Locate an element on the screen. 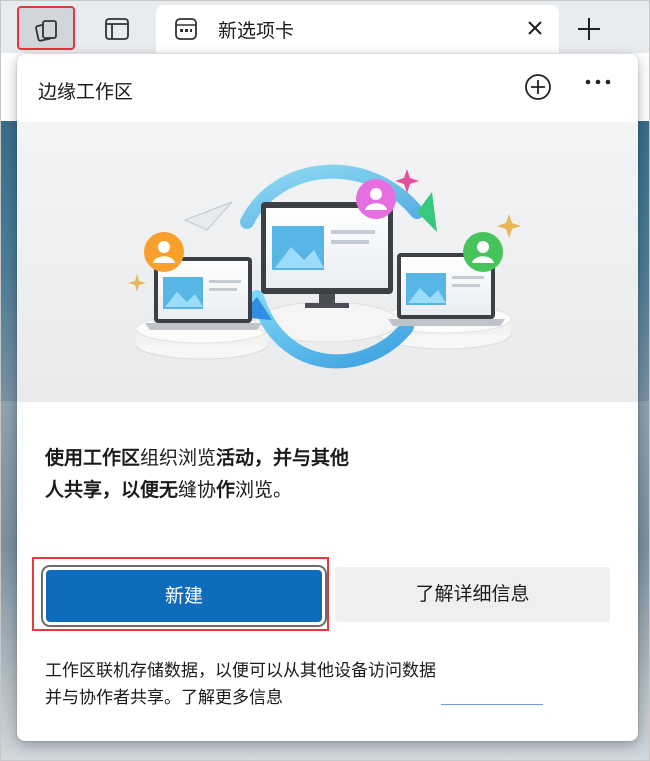  vertical-tabs-button is located at coordinates (116, 29).